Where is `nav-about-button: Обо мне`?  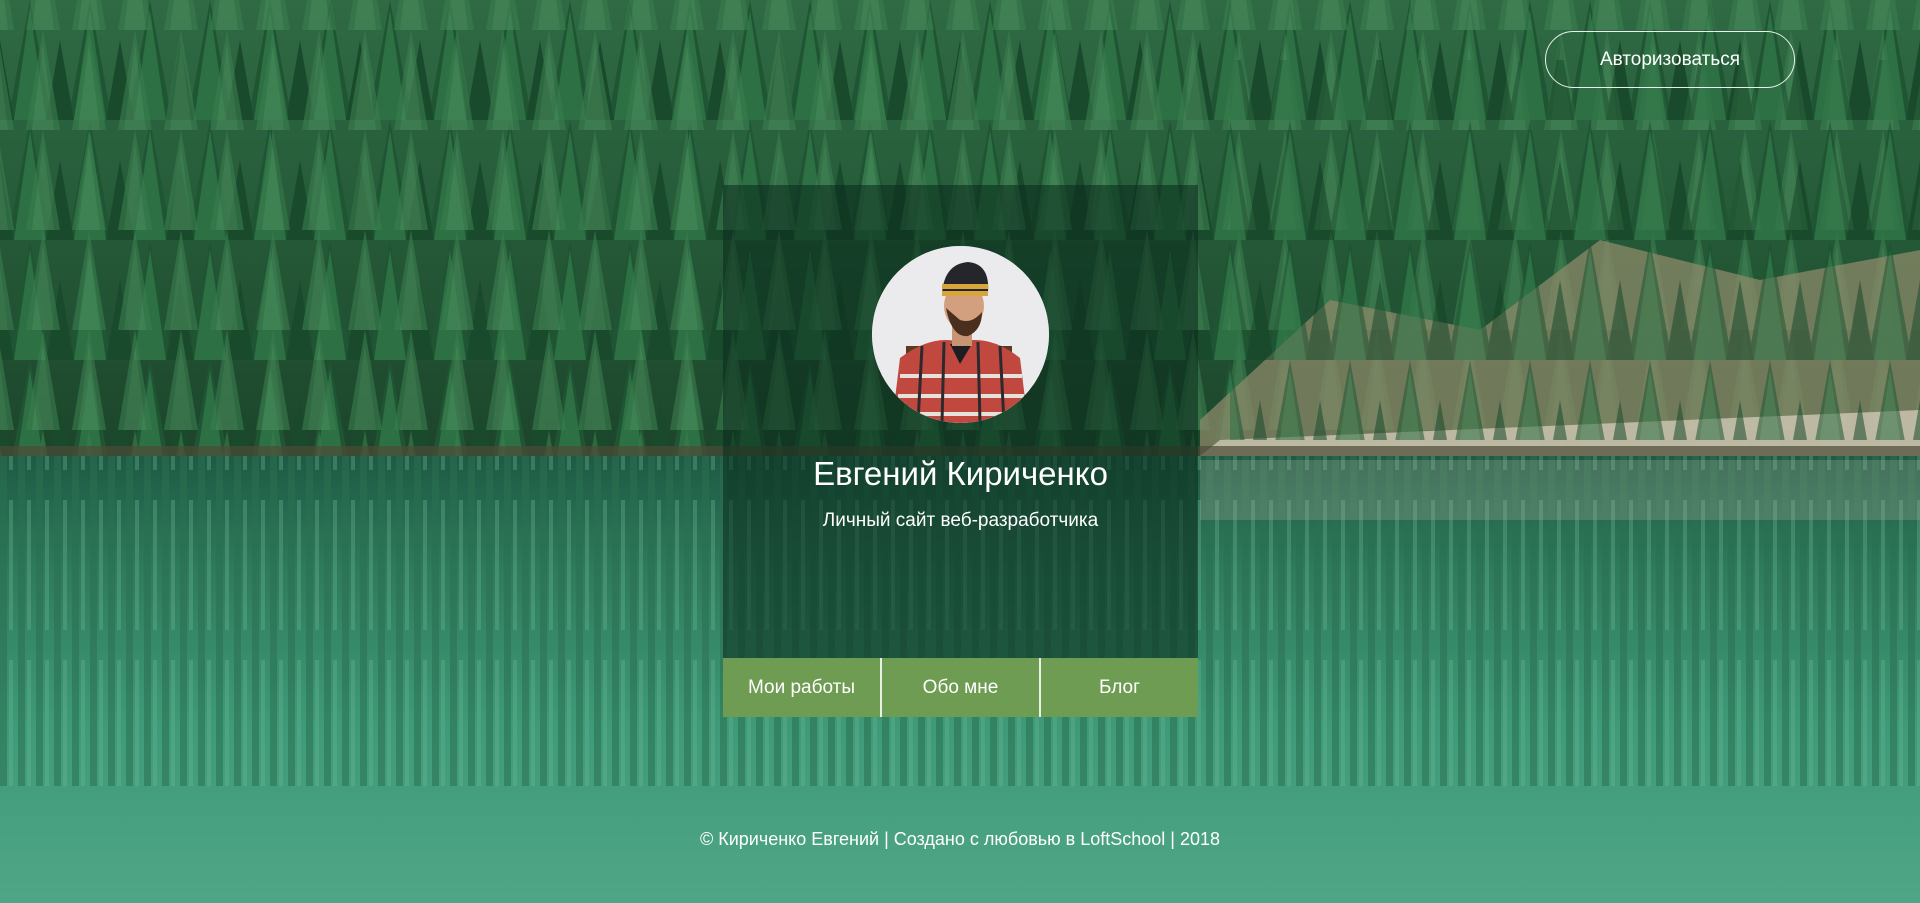 nav-about-button: Обо мне is located at coordinates (959, 687).